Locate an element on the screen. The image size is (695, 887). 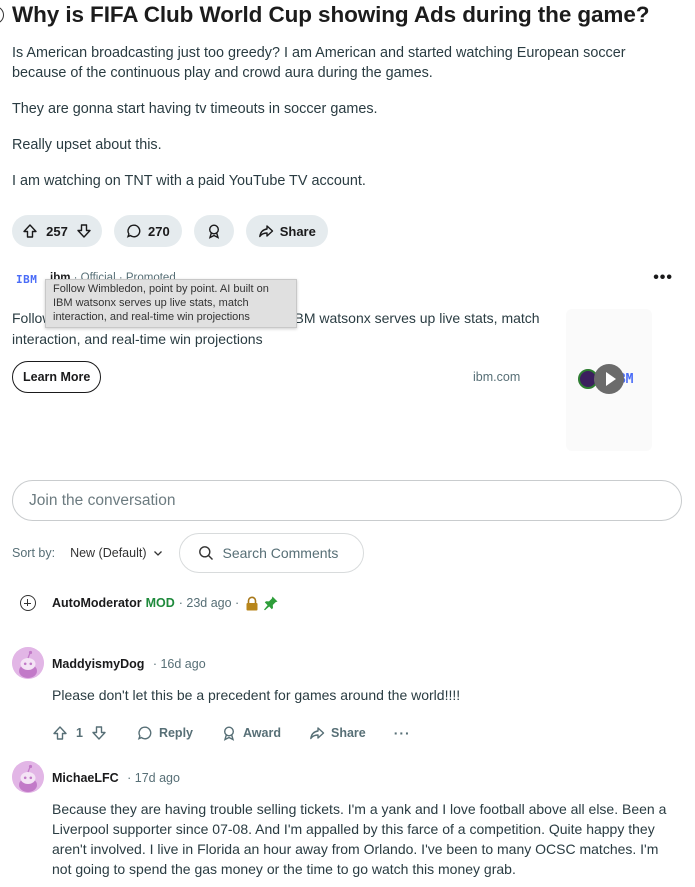
post-vote-control: 257 is located at coordinates (57, 231).